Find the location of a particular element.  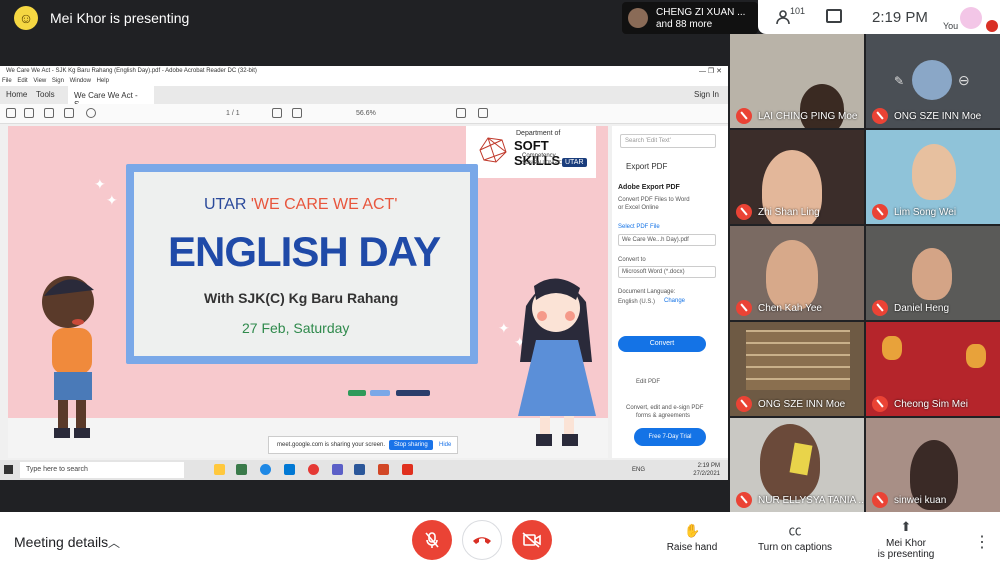

participant-name: LAI CHING PING Moe is located at coordinates (808, 116).